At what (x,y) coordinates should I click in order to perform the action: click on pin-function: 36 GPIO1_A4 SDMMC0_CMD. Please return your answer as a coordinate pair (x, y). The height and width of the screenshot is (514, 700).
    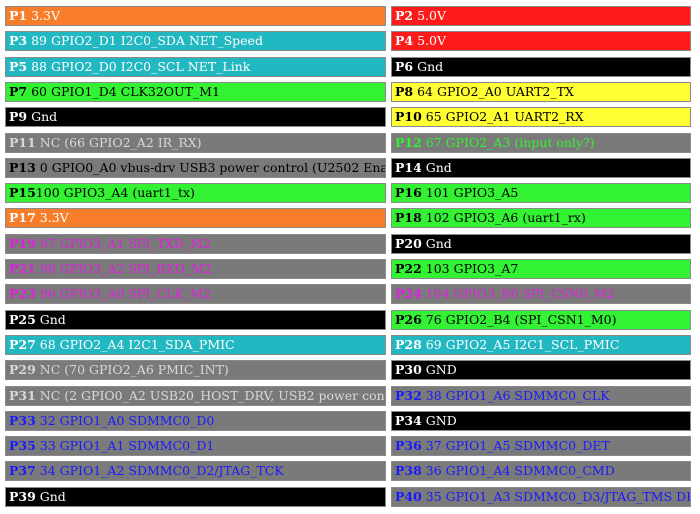
    Looking at the image, I should click on (518, 470).